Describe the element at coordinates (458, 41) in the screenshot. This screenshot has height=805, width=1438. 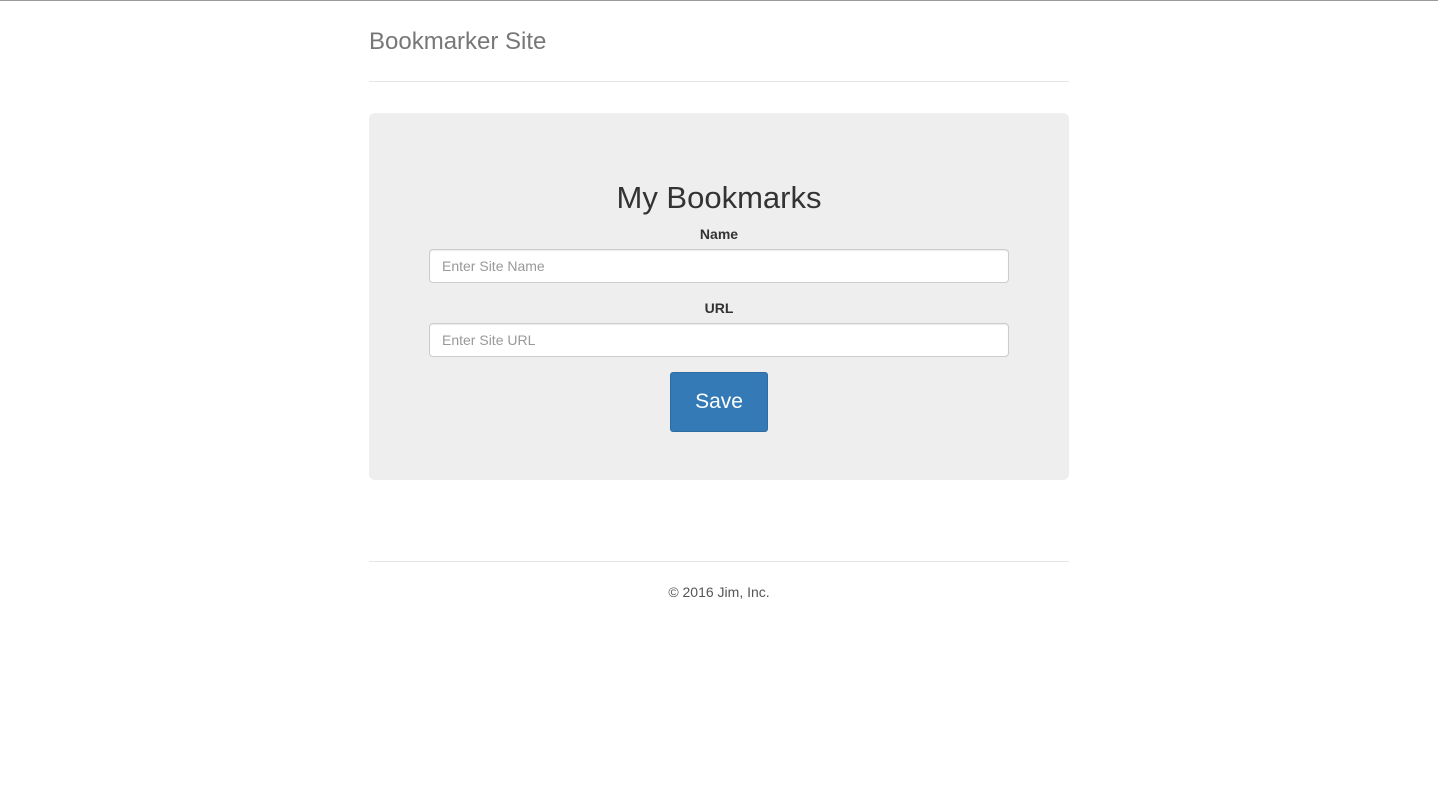
I see `site-title: Bookmarker Site` at that location.